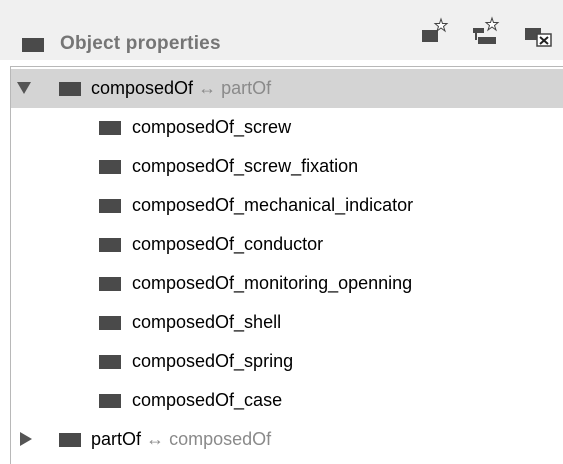 The image size is (563, 464). What do you see at coordinates (272, 283) in the screenshot?
I see `tree-node-label: composedOf_monitoring_openning` at bounding box center [272, 283].